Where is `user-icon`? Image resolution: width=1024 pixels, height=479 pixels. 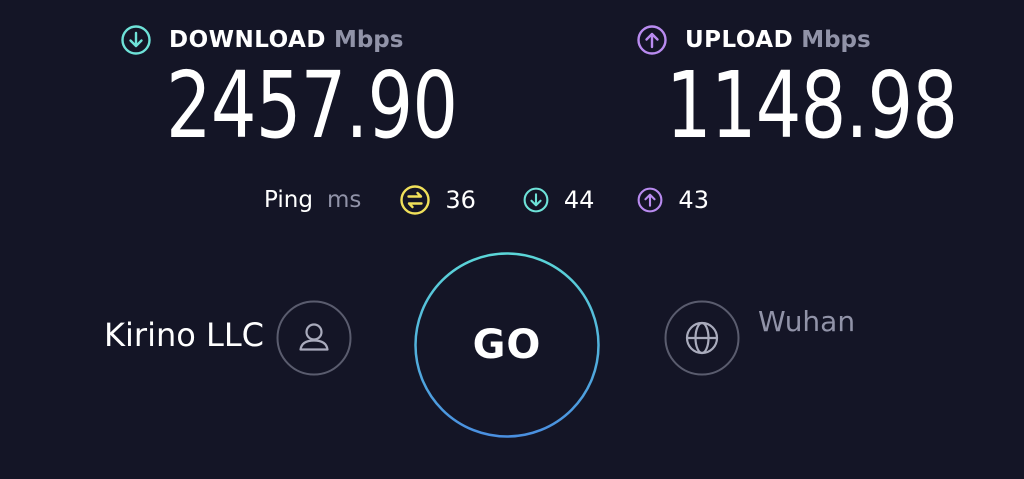 user-icon is located at coordinates (314, 338).